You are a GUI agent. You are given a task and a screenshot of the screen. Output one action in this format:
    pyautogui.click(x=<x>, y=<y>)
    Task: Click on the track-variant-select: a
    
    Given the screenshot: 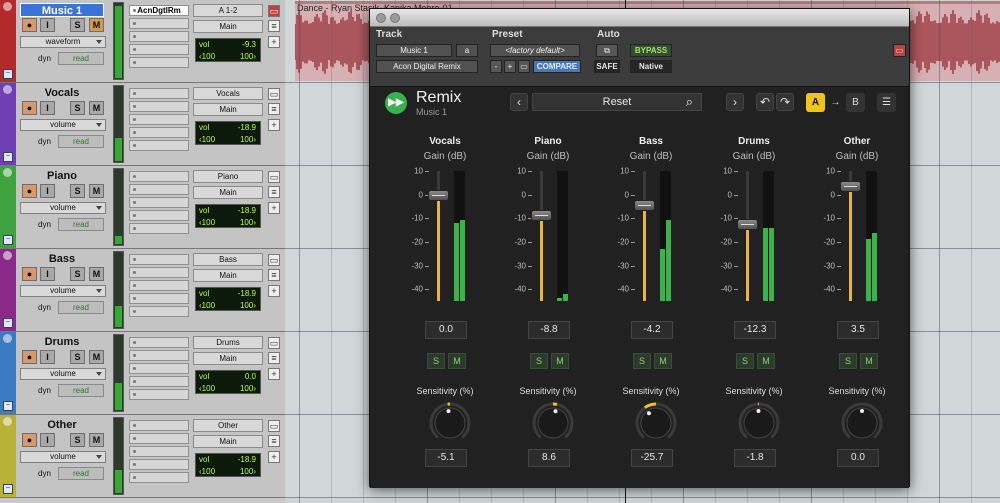 What is the action you would take?
    pyautogui.click(x=467, y=50)
    